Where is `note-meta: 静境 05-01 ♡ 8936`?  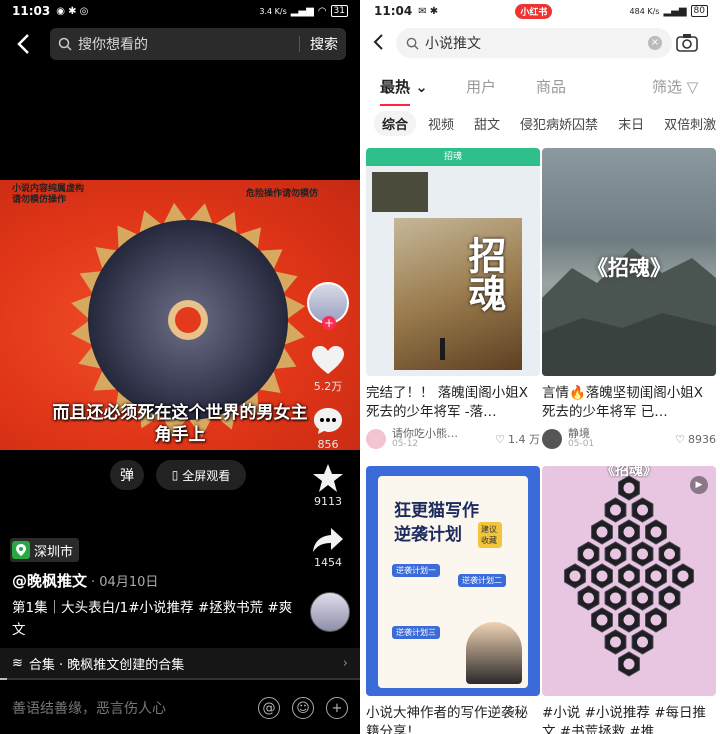
note-meta: 静境 05-01 ♡ 8936 is located at coordinates (629, 439).